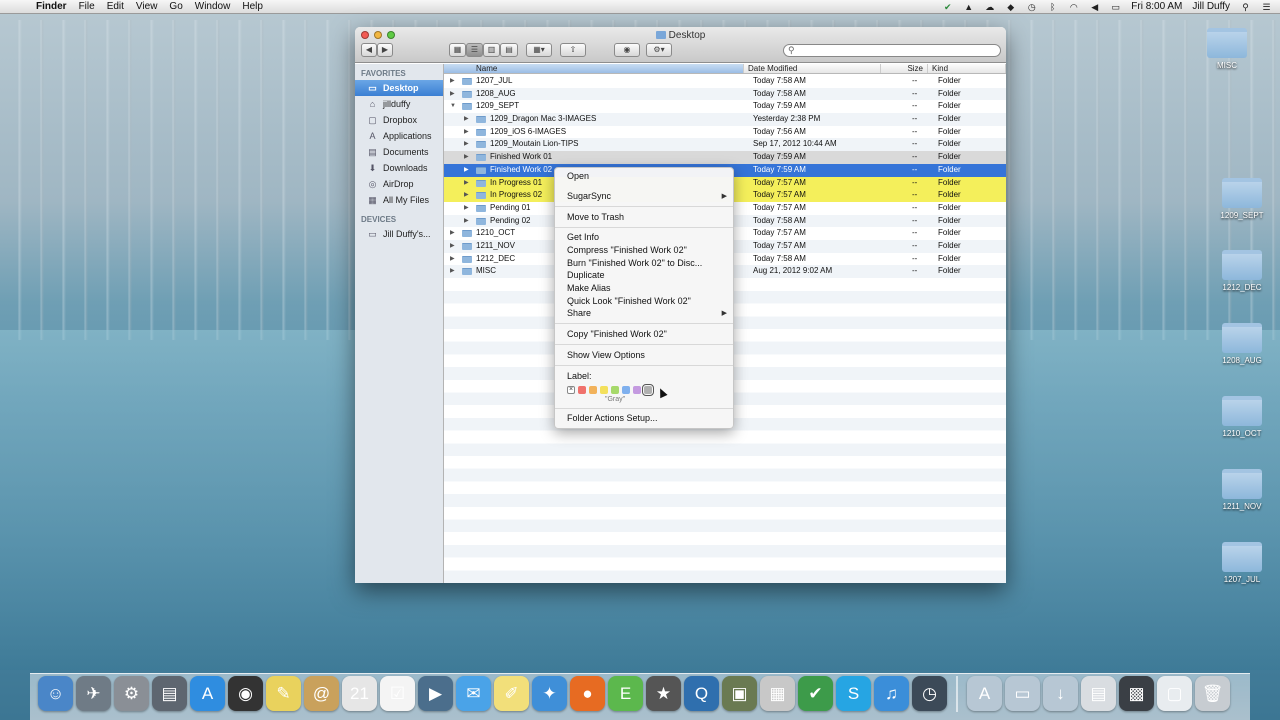 This screenshot has height=720, width=1280. I want to click on disclosure-triangle-open-icon: ▼, so click(454, 106).